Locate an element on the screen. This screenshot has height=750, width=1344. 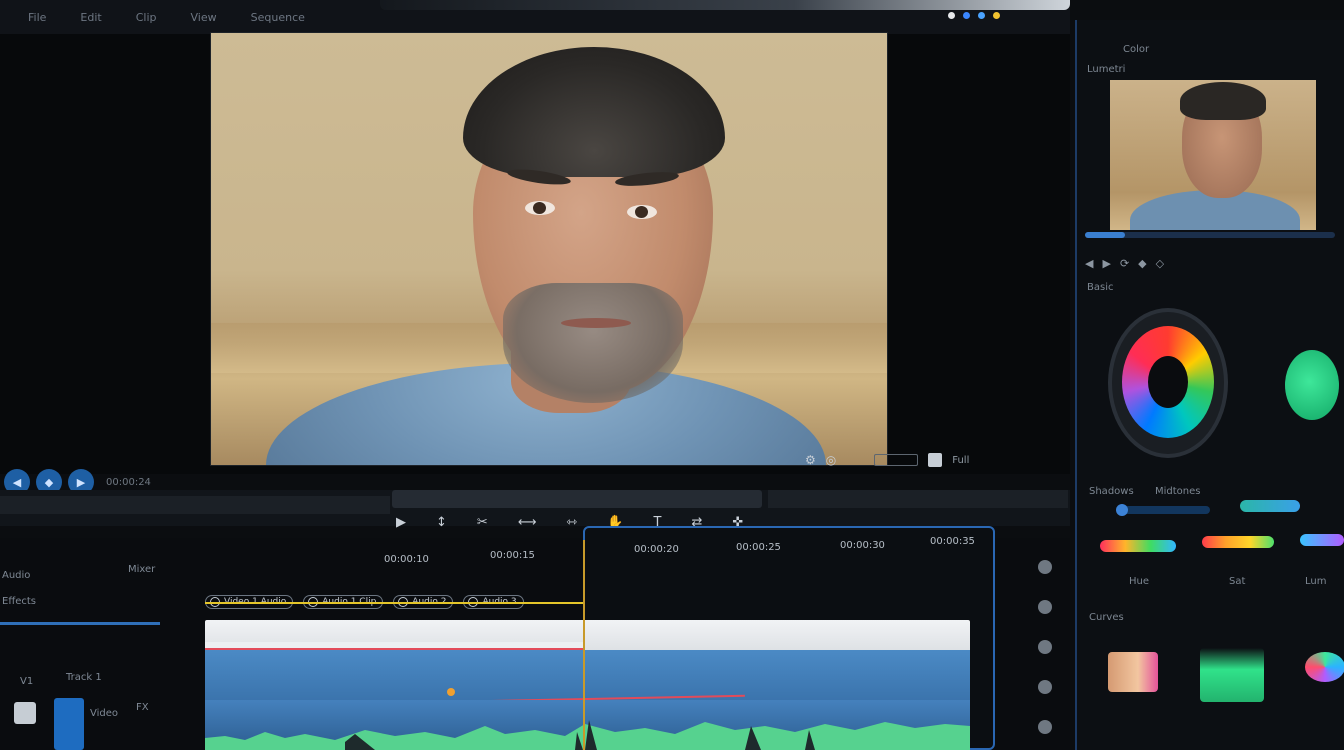
mark-out-icon: ◇ is located at coordinates (1160, 263).